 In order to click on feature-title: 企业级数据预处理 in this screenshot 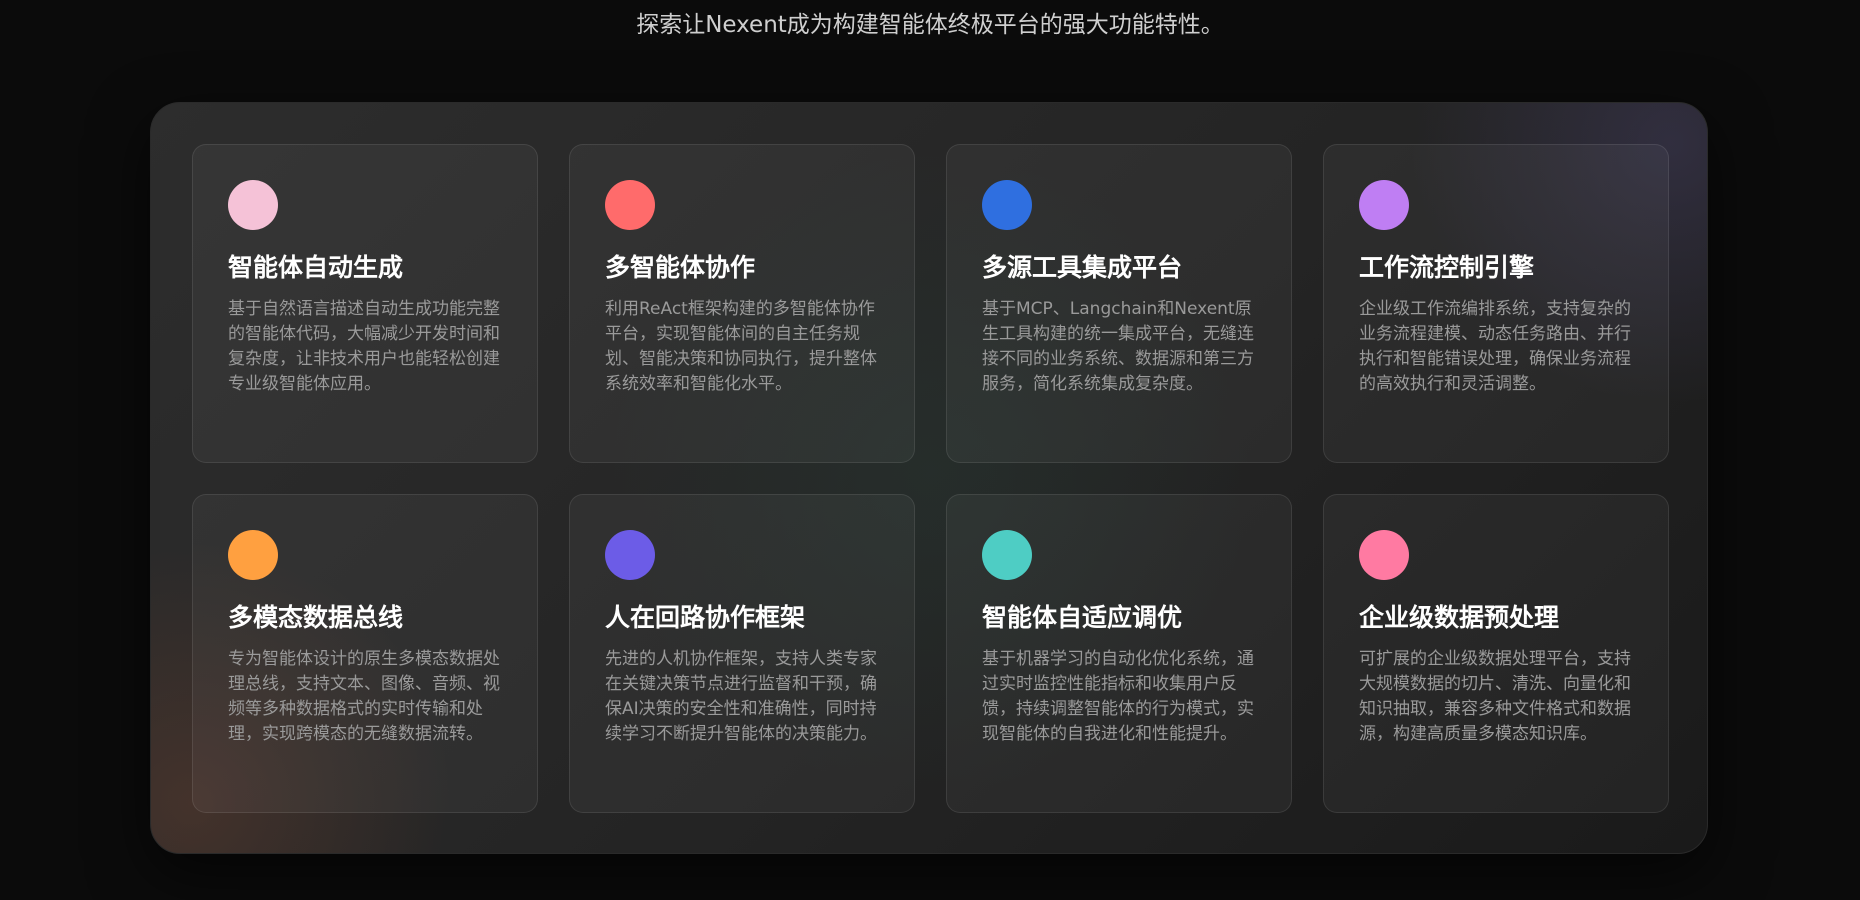, I will do `click(1459, 617)`.